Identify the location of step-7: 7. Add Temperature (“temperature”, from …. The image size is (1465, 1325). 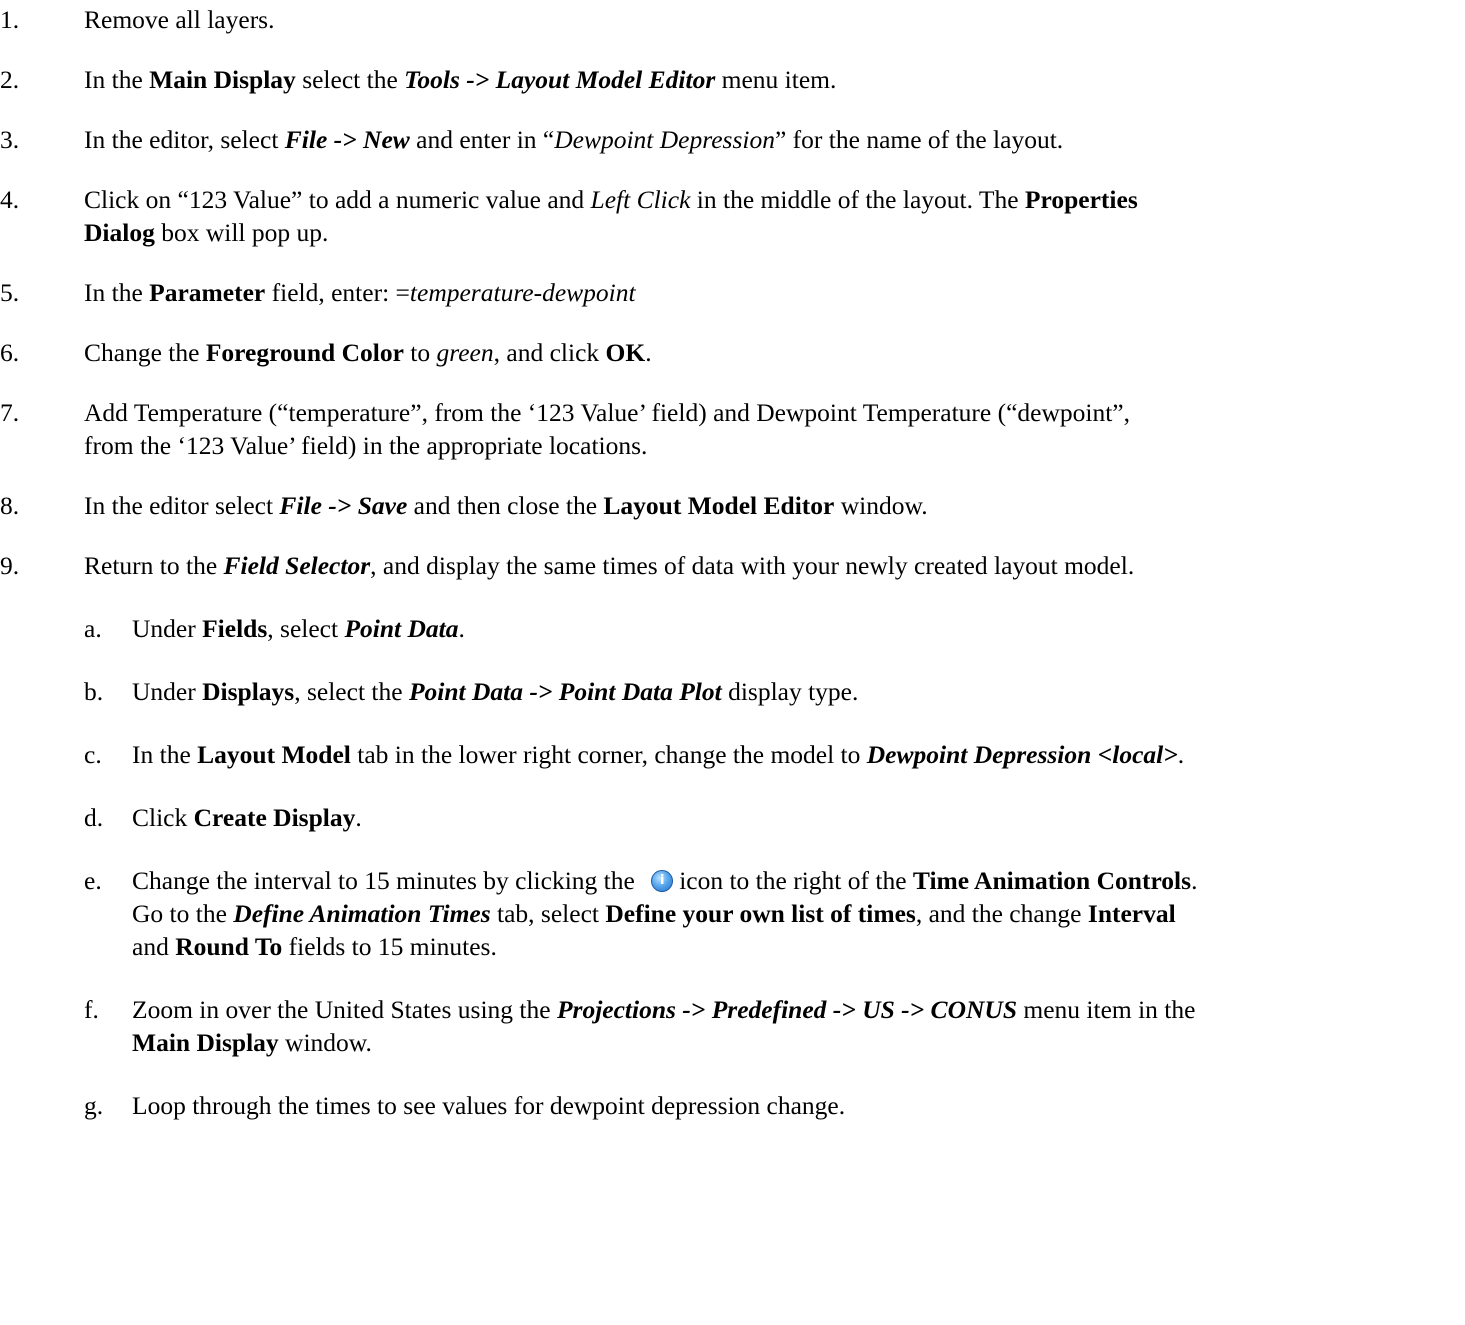
(720, 429).